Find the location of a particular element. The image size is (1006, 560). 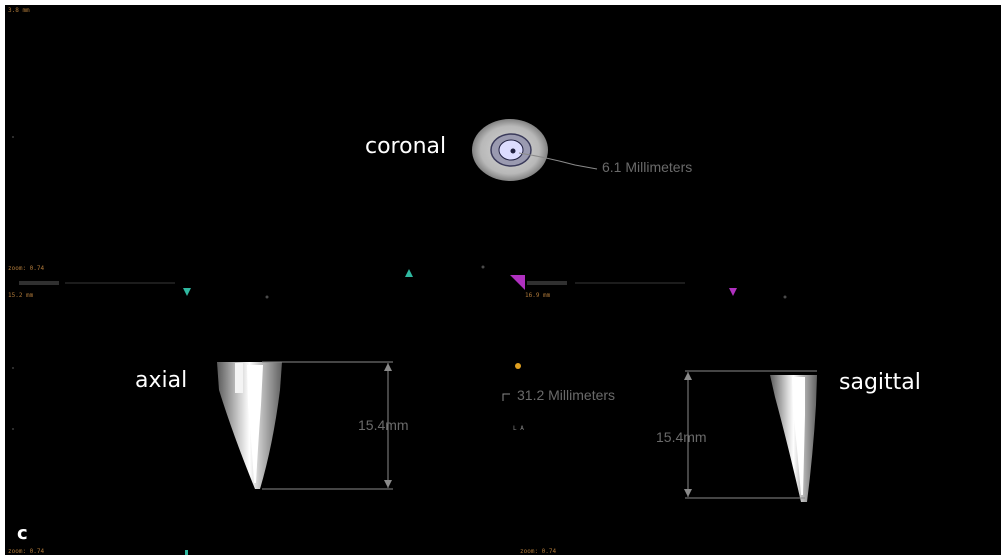

bottom-left-zoom: zoom: 0.74 is located at coordinates (26, 551).